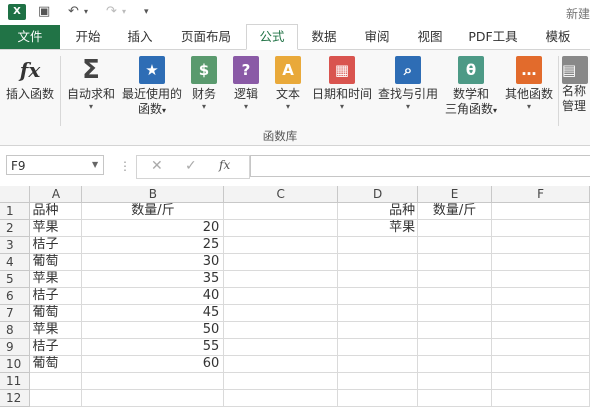 The height and width of the screenshot is (420, 590). I want to click on column-header-e: E, so click(455, 194).